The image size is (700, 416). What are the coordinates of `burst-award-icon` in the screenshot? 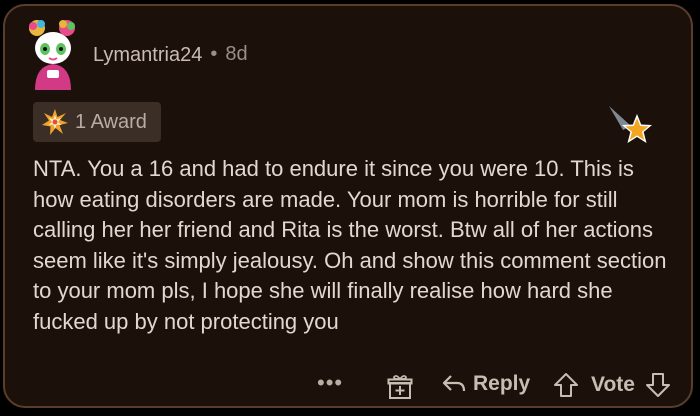 It's located at (55, 122).